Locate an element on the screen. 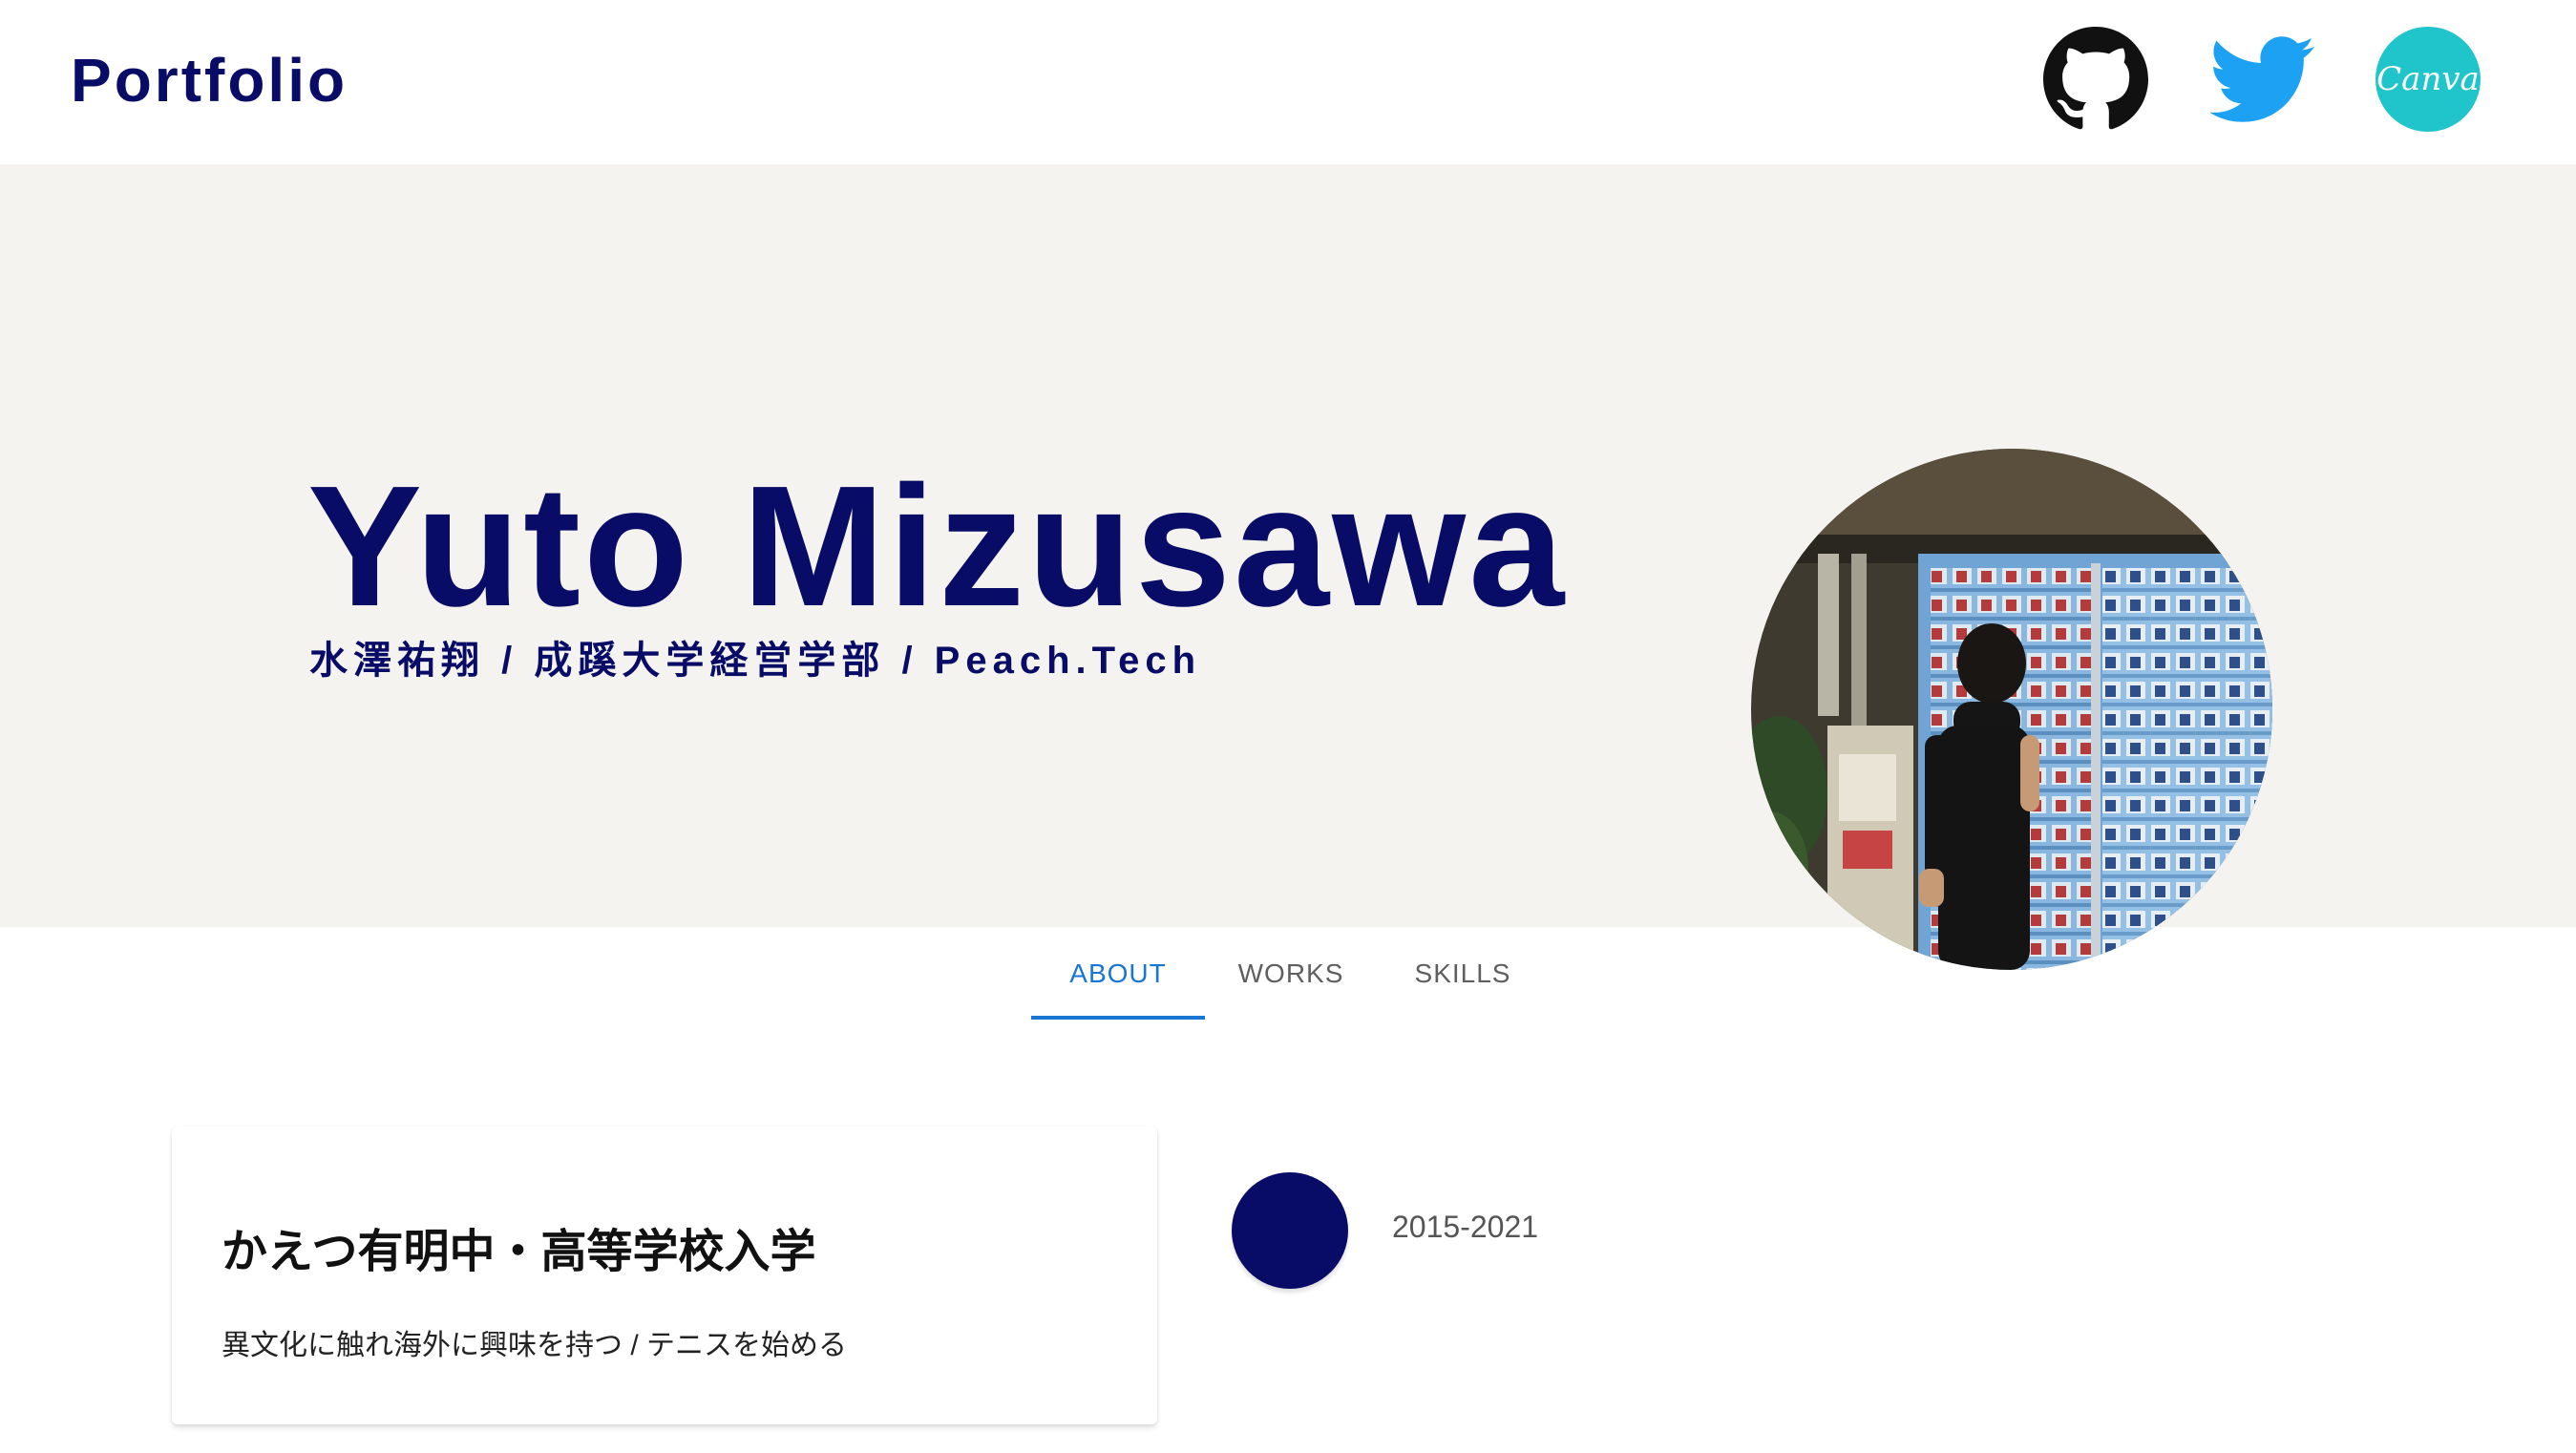  twitter-link is located at coordinates (2262, 79).